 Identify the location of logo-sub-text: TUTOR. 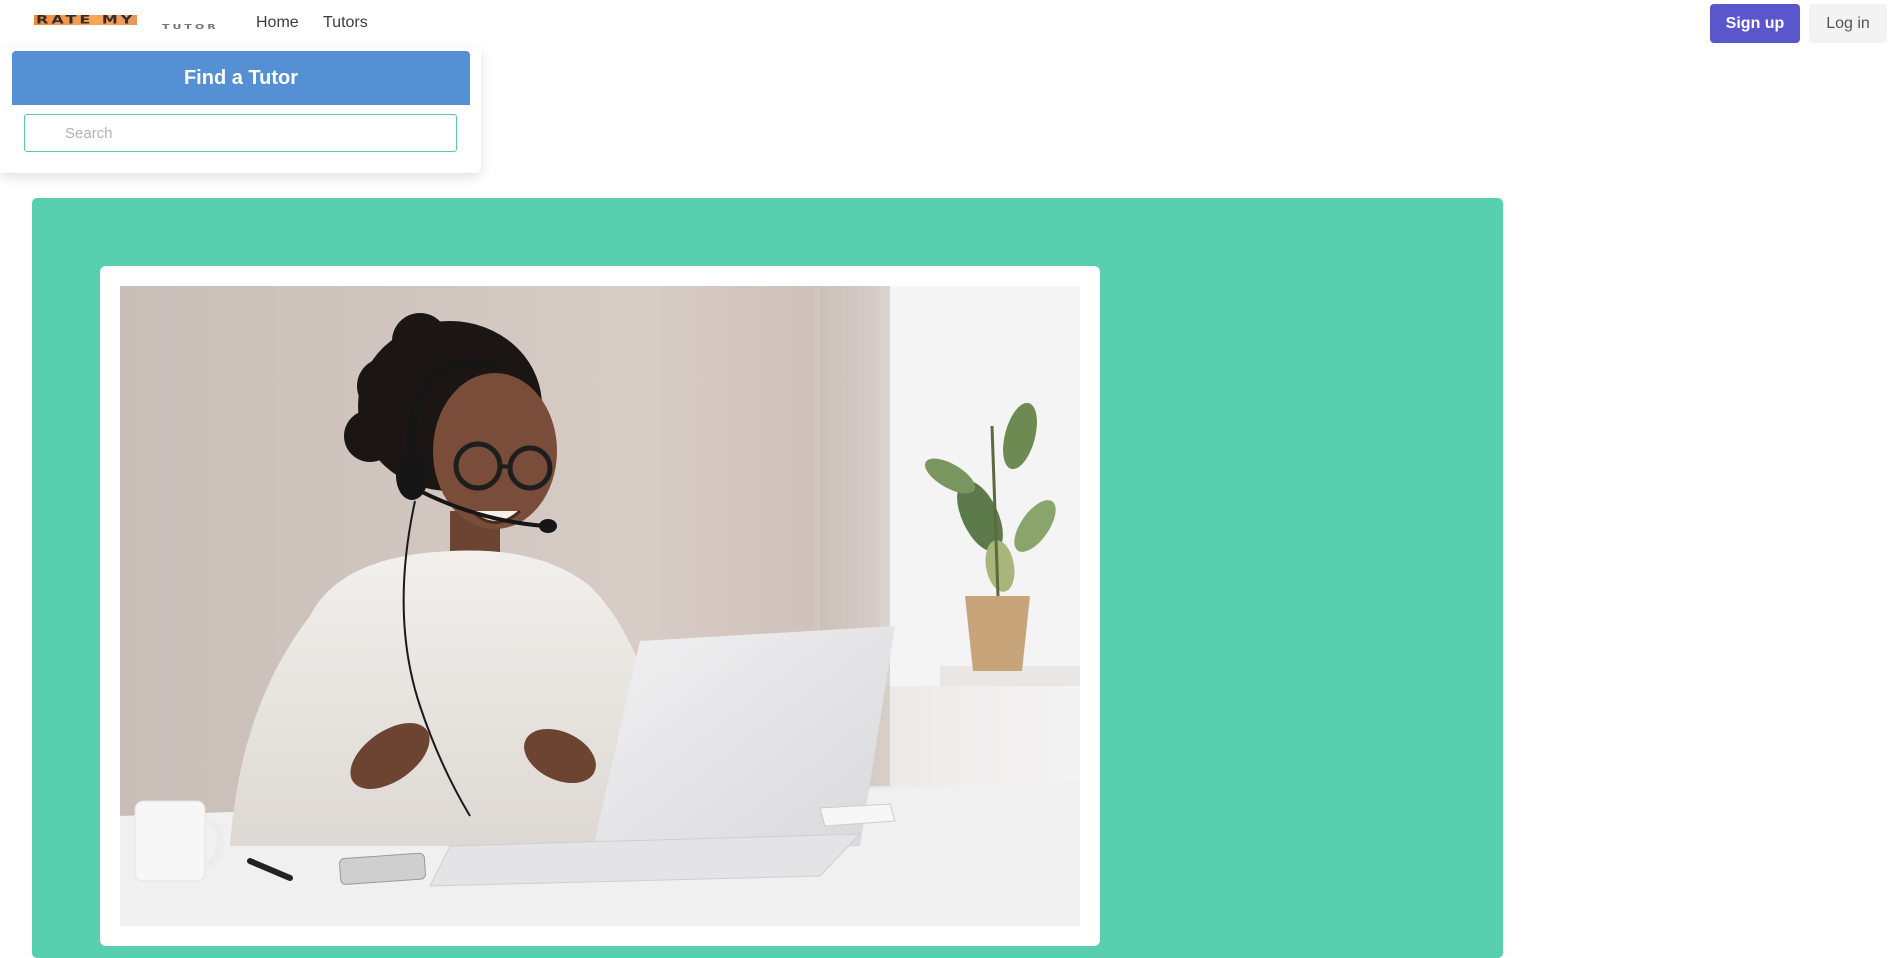
(190, 27).